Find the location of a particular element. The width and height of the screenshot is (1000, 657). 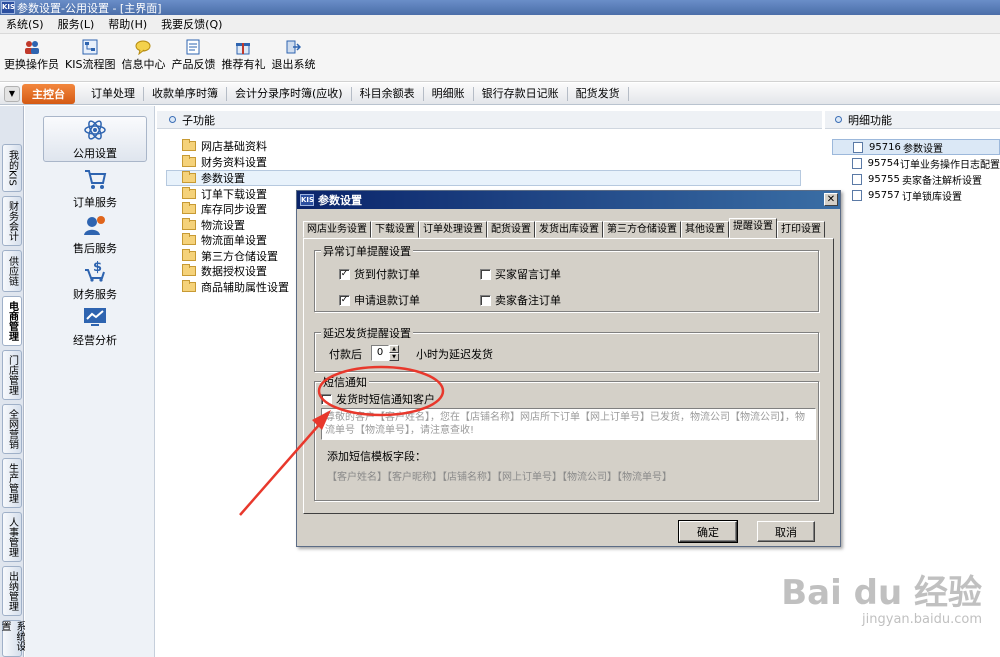

sub-item-third-party-storage: 第三方仓储设置 is located at coordinates (230, 256).